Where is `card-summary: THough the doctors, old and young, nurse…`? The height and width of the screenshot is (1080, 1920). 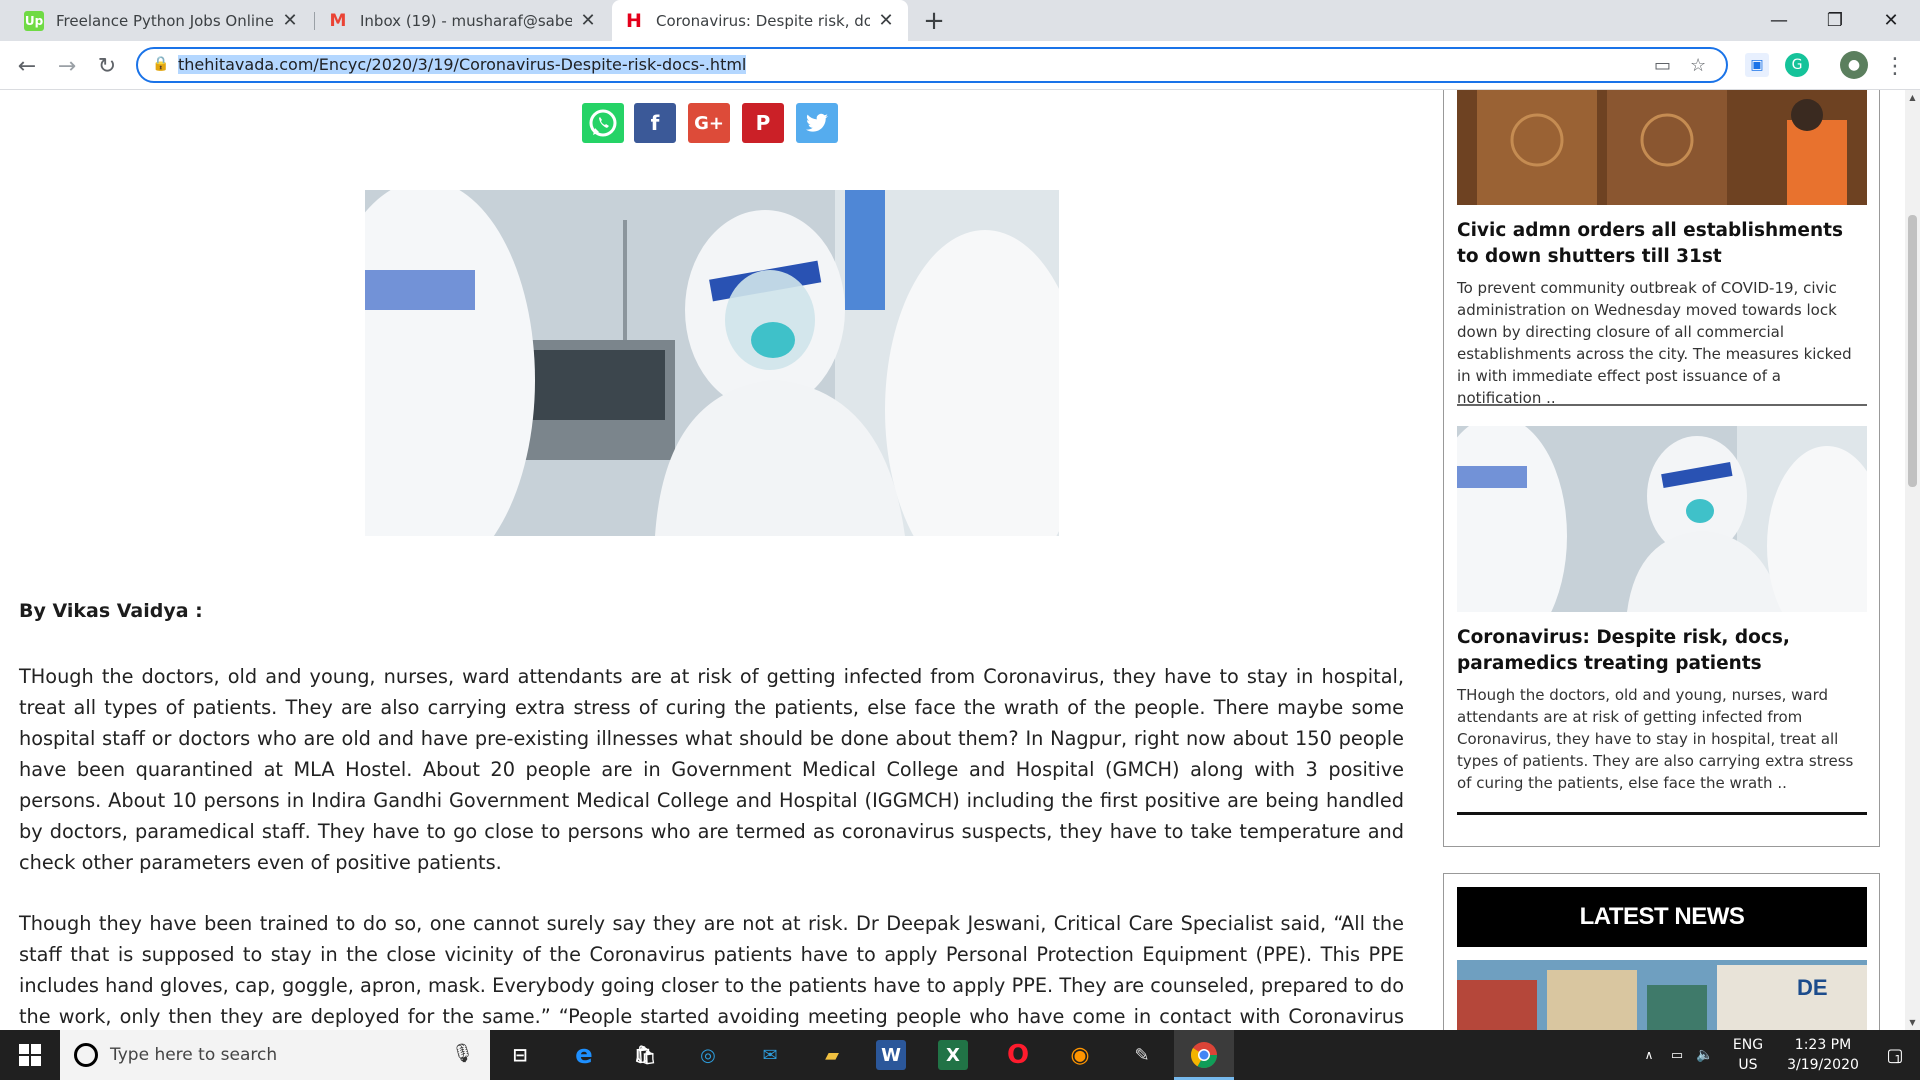 card-summary: THough the doctors, old and young, nurse… is located at coordinates (1655, 739).